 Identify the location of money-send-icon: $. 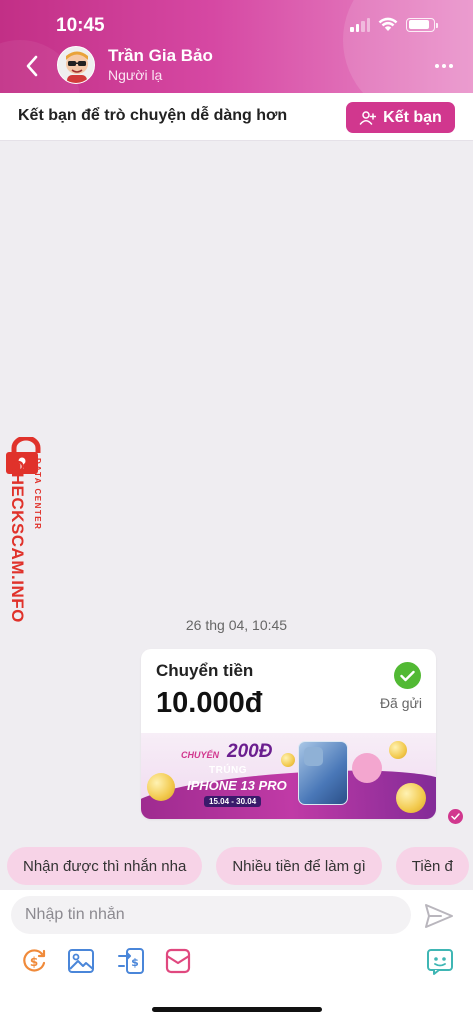
(34, 960).